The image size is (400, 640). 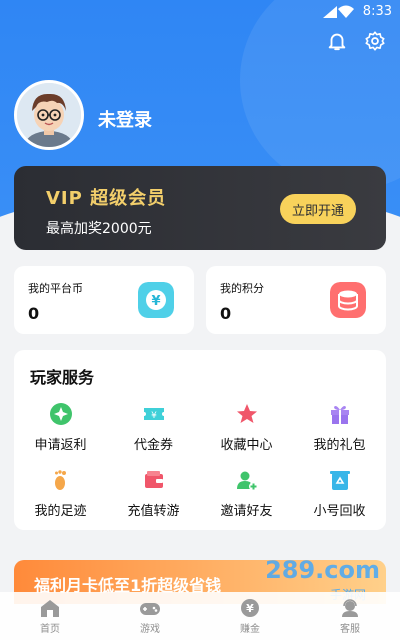 I want to click on platform-coin-value: 0, so click(x=34, y=313).